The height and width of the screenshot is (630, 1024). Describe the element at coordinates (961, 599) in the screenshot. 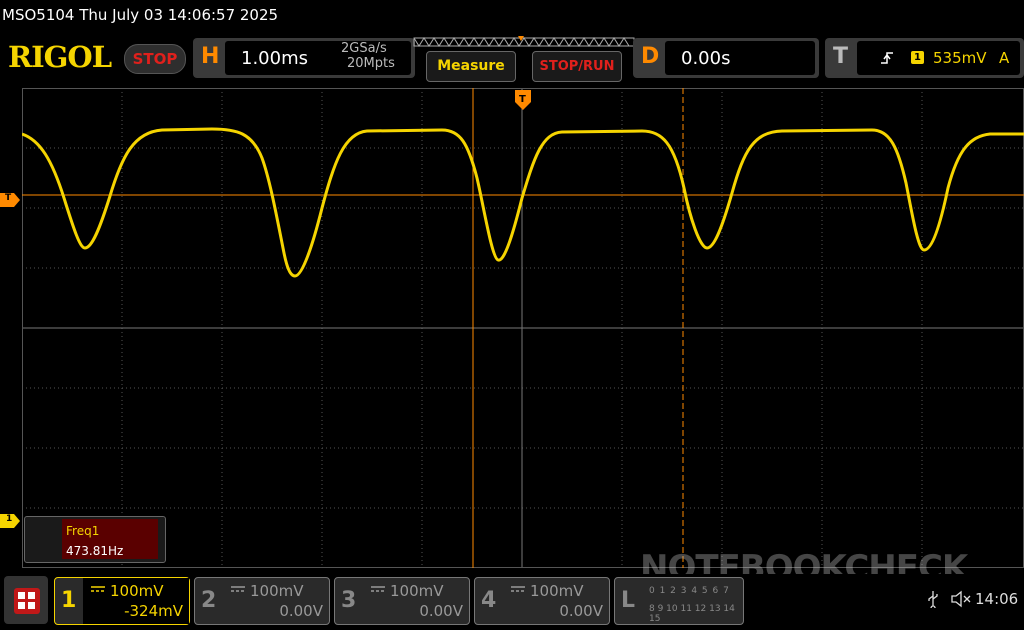

I see `speaker-muted-icon` at that location.